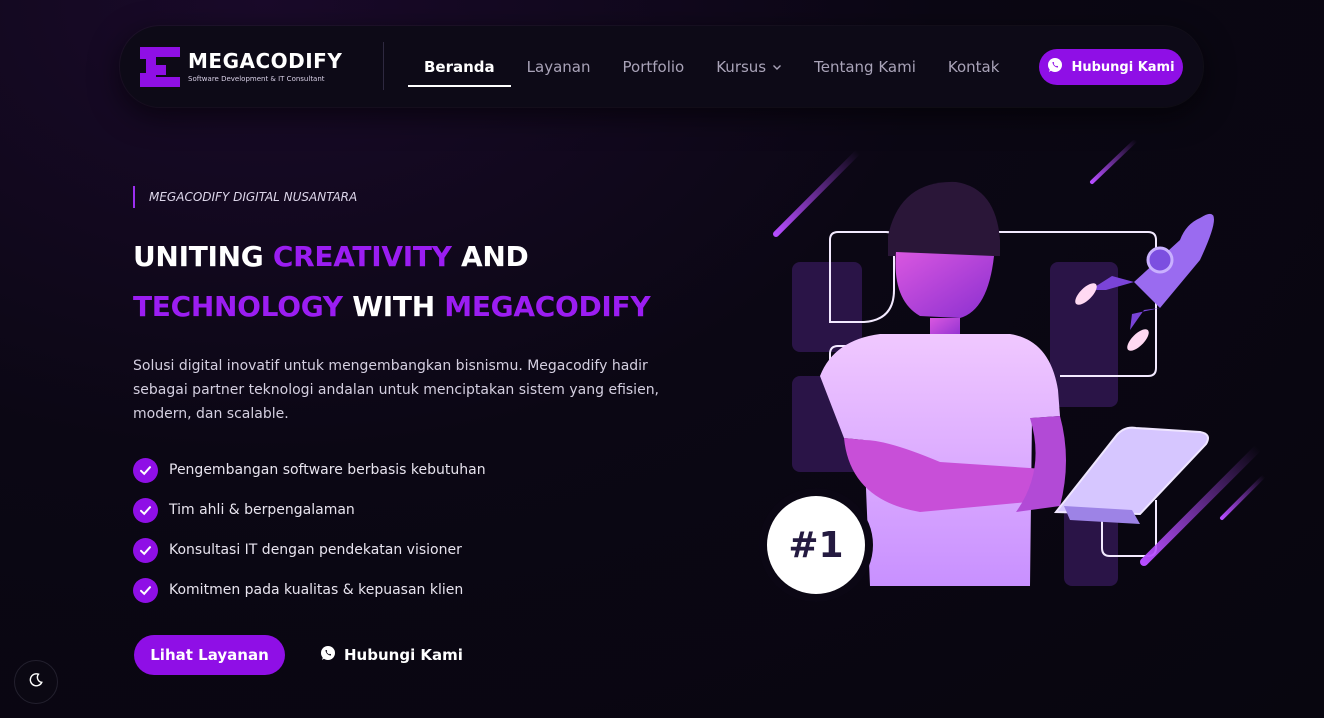  What do you see at coordinates (403, 655) in the screenshot?
I see `contact-us-label: Hubungi Kami` at bounding box center [403, 655].